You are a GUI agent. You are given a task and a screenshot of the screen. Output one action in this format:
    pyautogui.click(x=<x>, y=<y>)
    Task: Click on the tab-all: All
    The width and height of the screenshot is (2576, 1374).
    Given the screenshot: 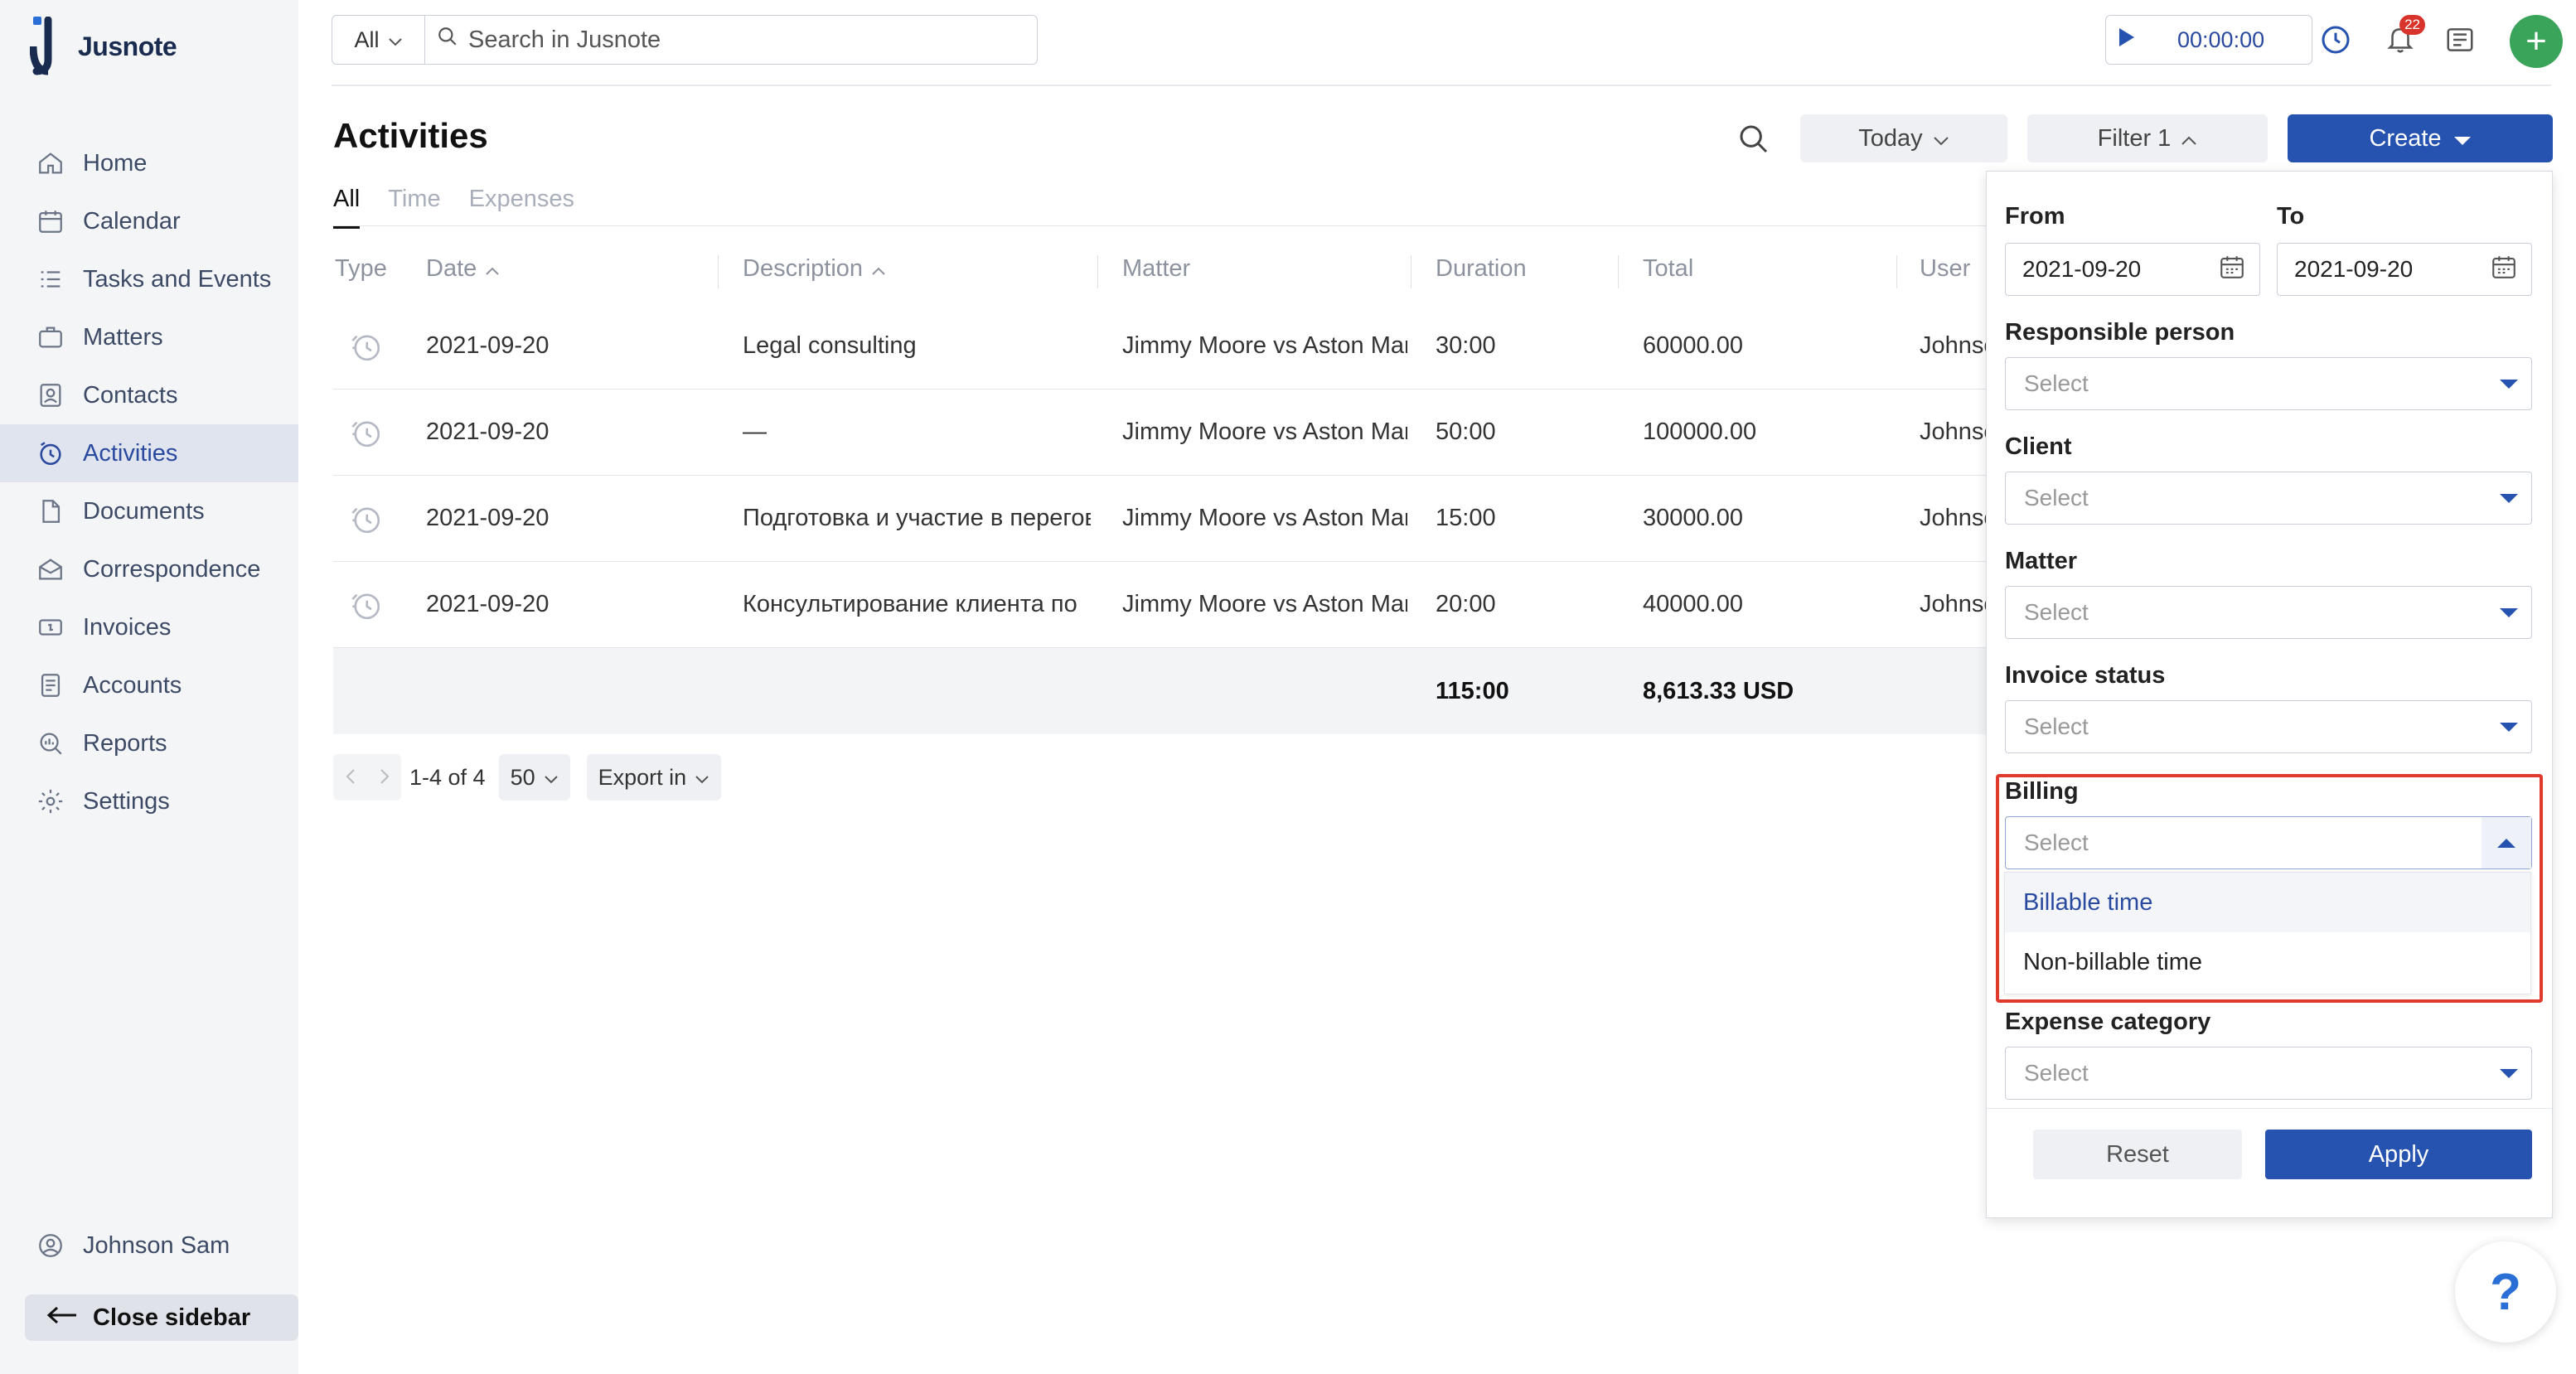 What is the action you would take?
    pyautogui.click(x=347, y=207)
    